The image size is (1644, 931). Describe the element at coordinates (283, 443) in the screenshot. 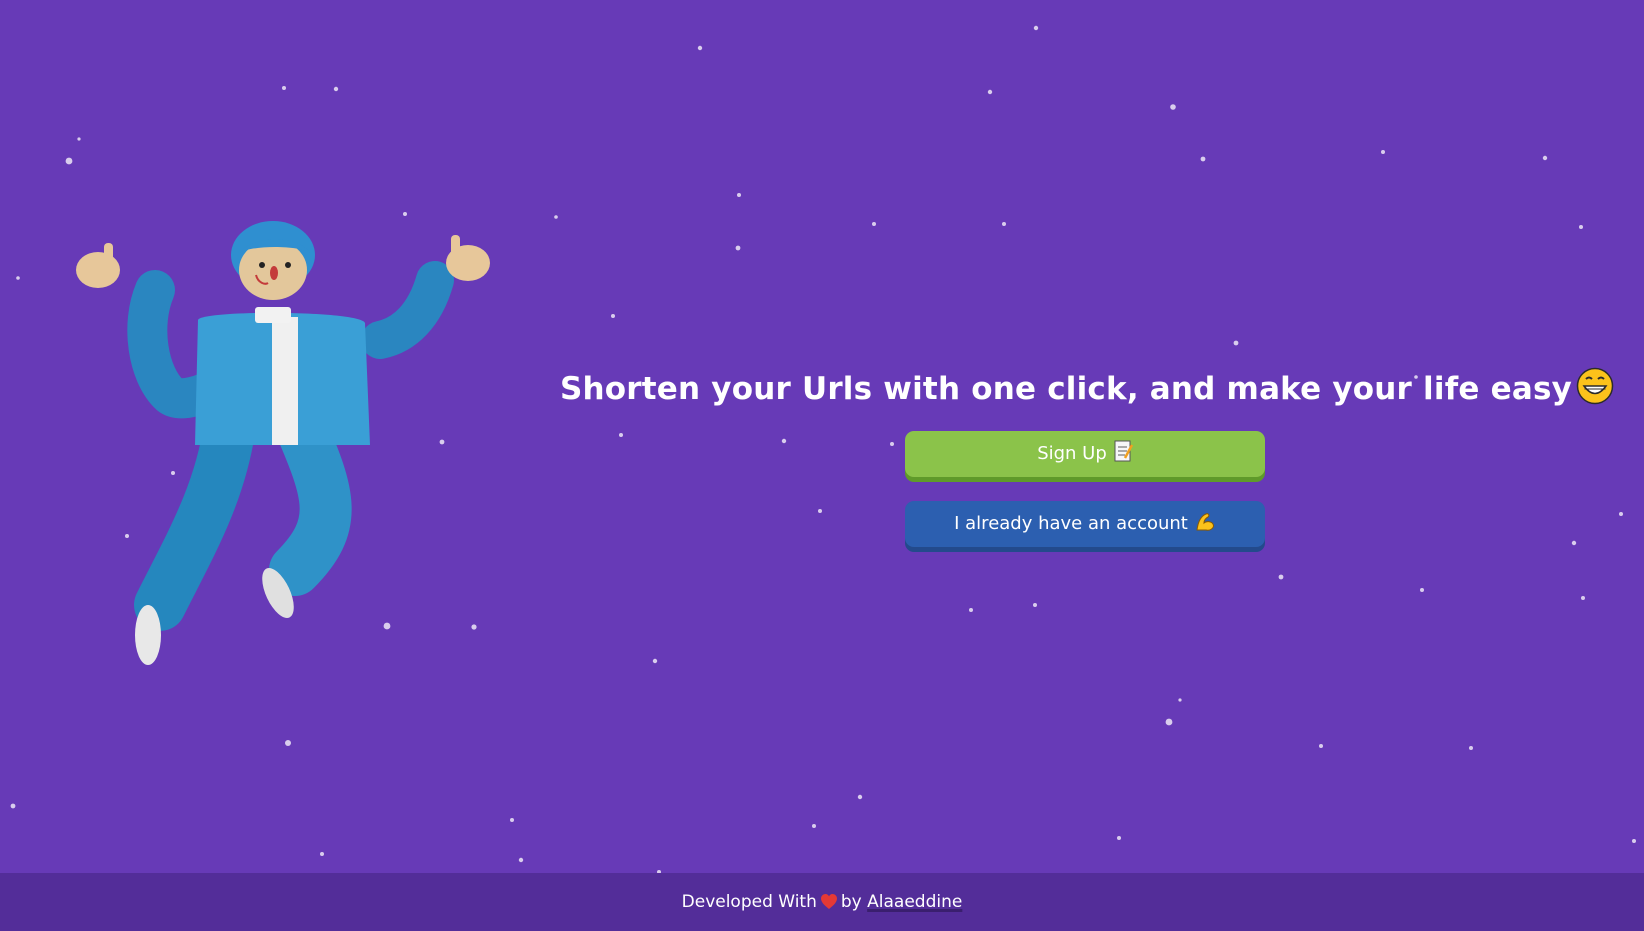

I see `jumping-man-illustration` at that location.